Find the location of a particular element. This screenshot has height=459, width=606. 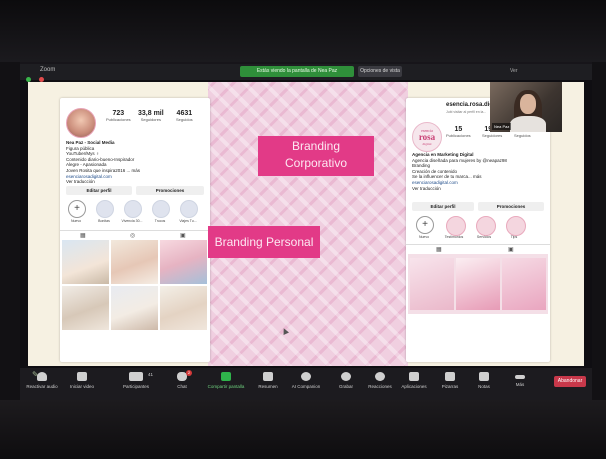

tool-label: Reactivar audio is located at coordinates (42, 386).